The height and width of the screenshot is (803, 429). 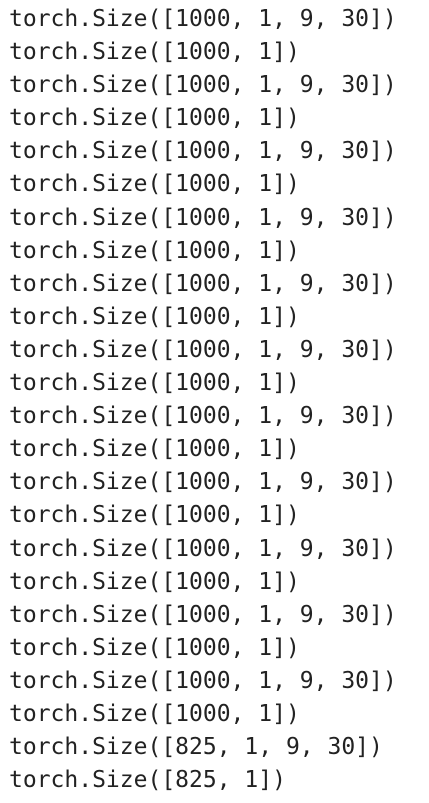 I want to click on output-line-23: torch.Size([825, 1, 9, 30]), so click(x=196, y=747).